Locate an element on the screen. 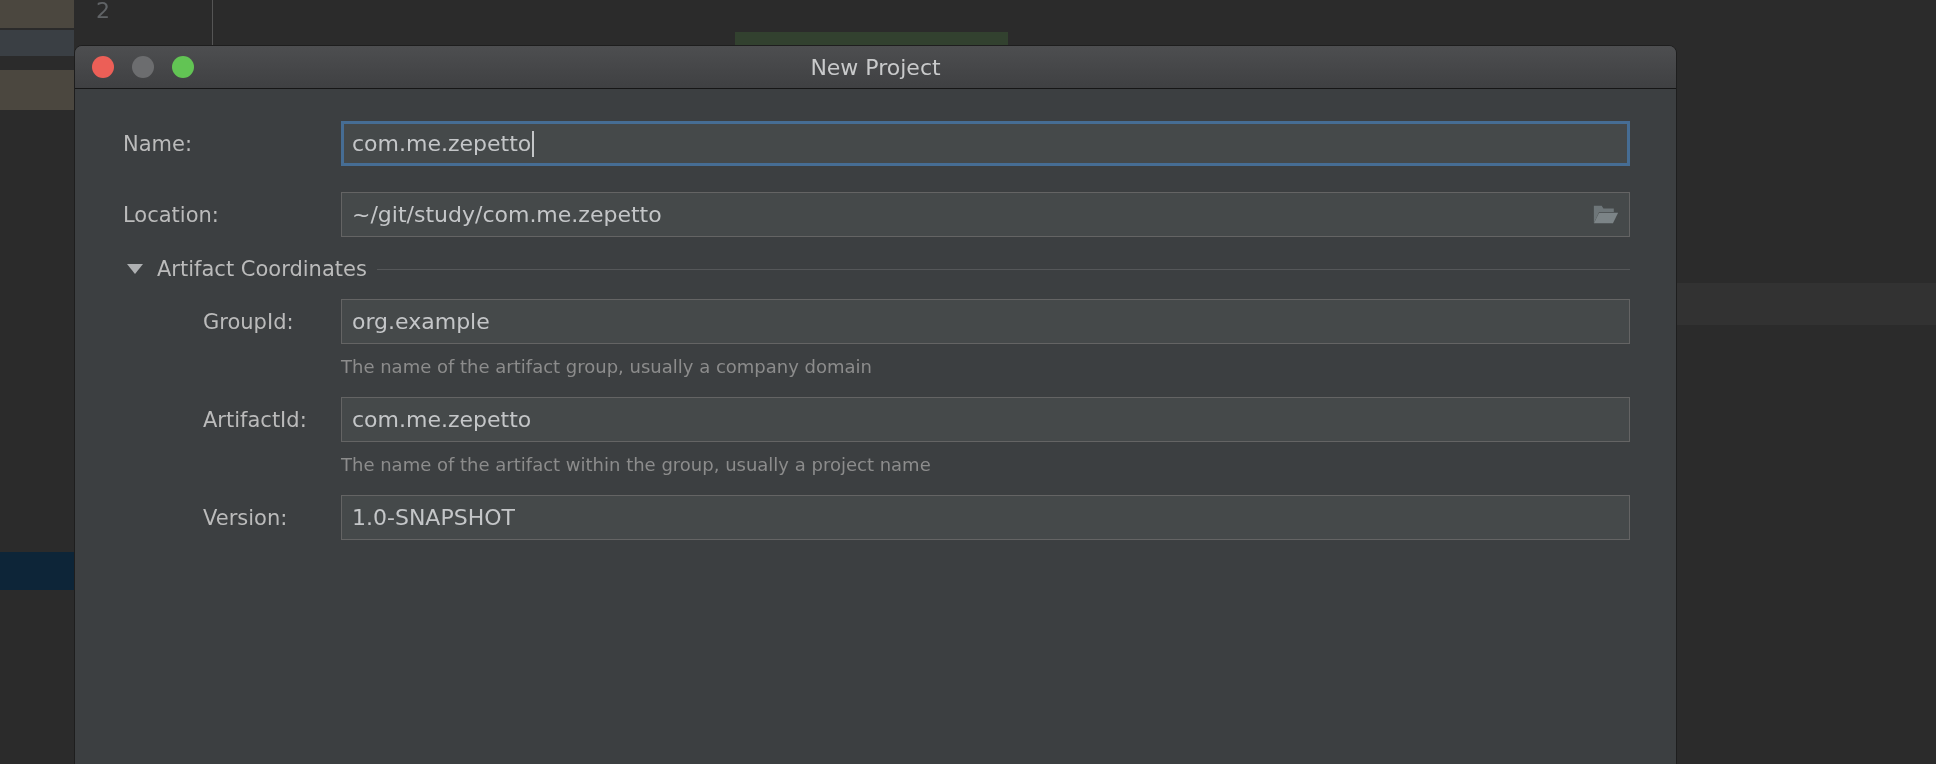 This screenshot has width=1936, height=764. input-field: org.example is located at coordinates (985, 321).